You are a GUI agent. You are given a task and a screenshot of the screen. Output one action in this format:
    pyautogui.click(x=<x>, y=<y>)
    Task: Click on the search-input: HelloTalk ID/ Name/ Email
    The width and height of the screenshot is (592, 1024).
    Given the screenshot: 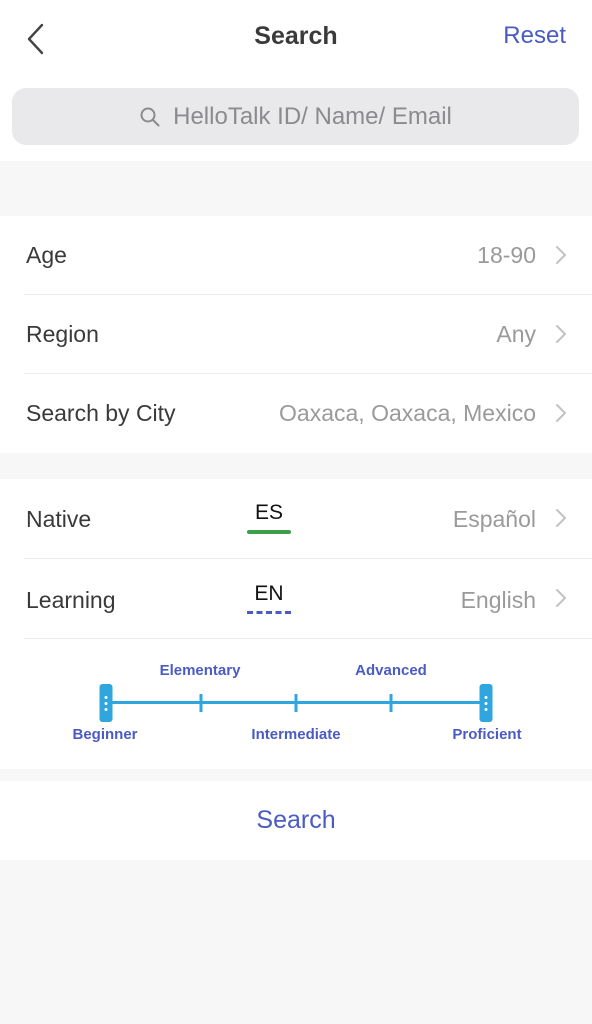 What is the action you would take?
    pyautogui.click(x=295, y=116)
    